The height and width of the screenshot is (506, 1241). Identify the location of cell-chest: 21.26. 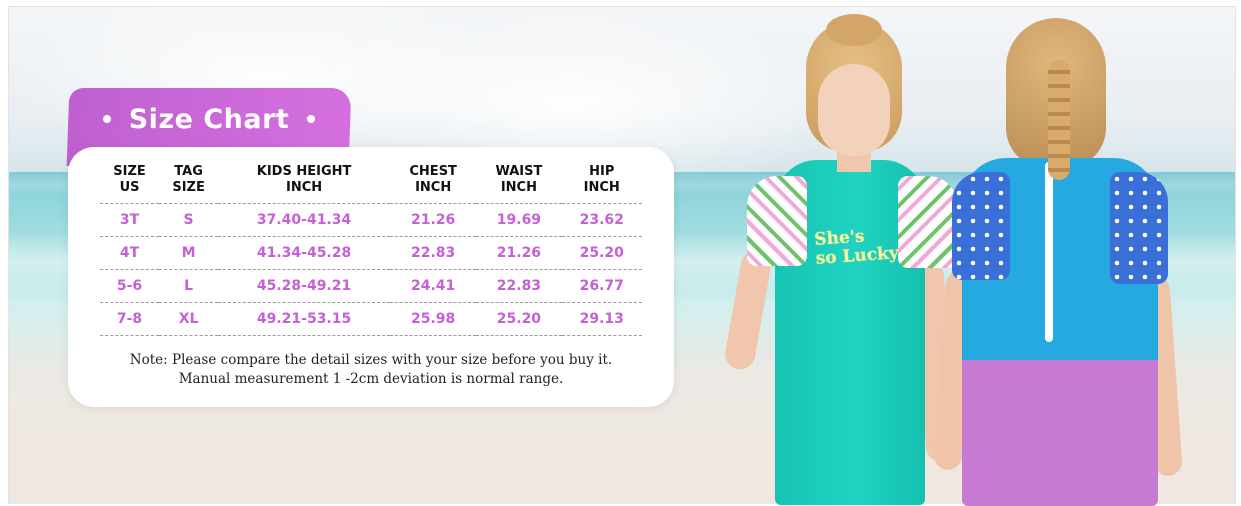
(433, 220).